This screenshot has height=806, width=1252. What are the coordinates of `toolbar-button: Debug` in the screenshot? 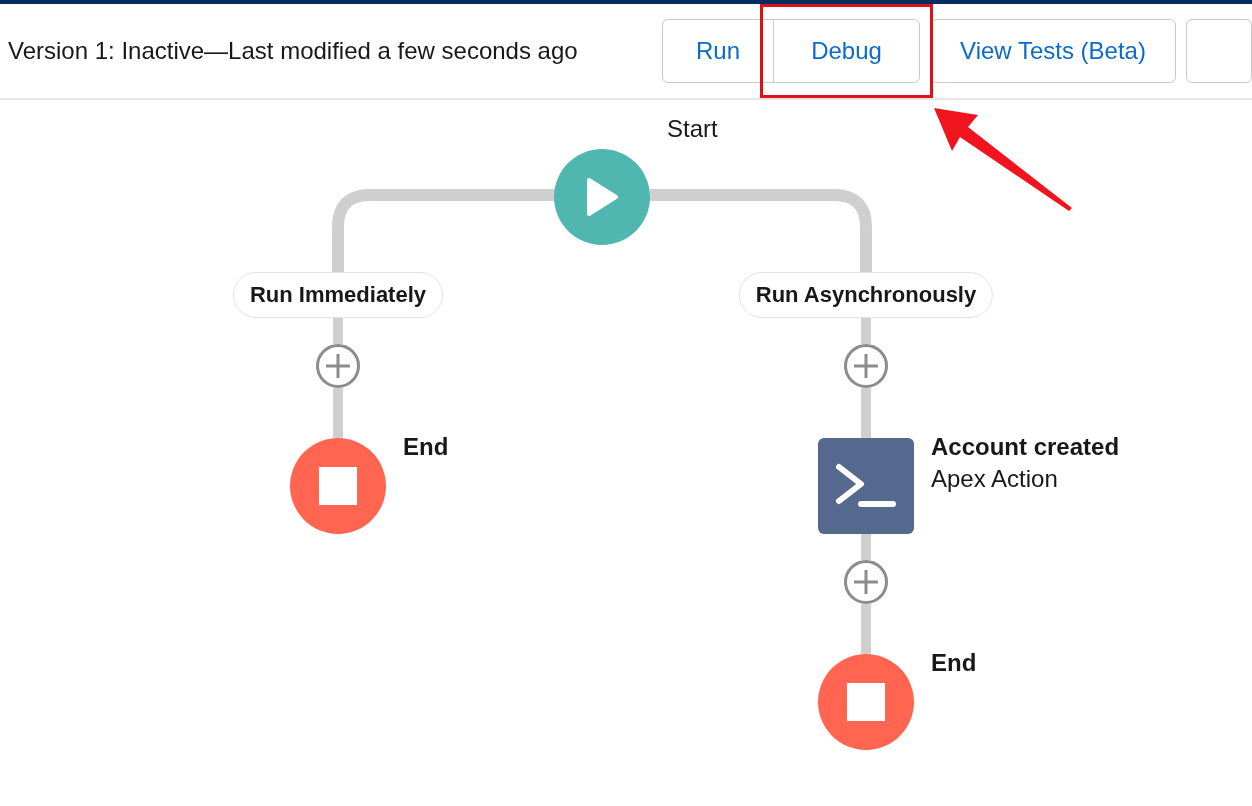 It's located at (846, 51).